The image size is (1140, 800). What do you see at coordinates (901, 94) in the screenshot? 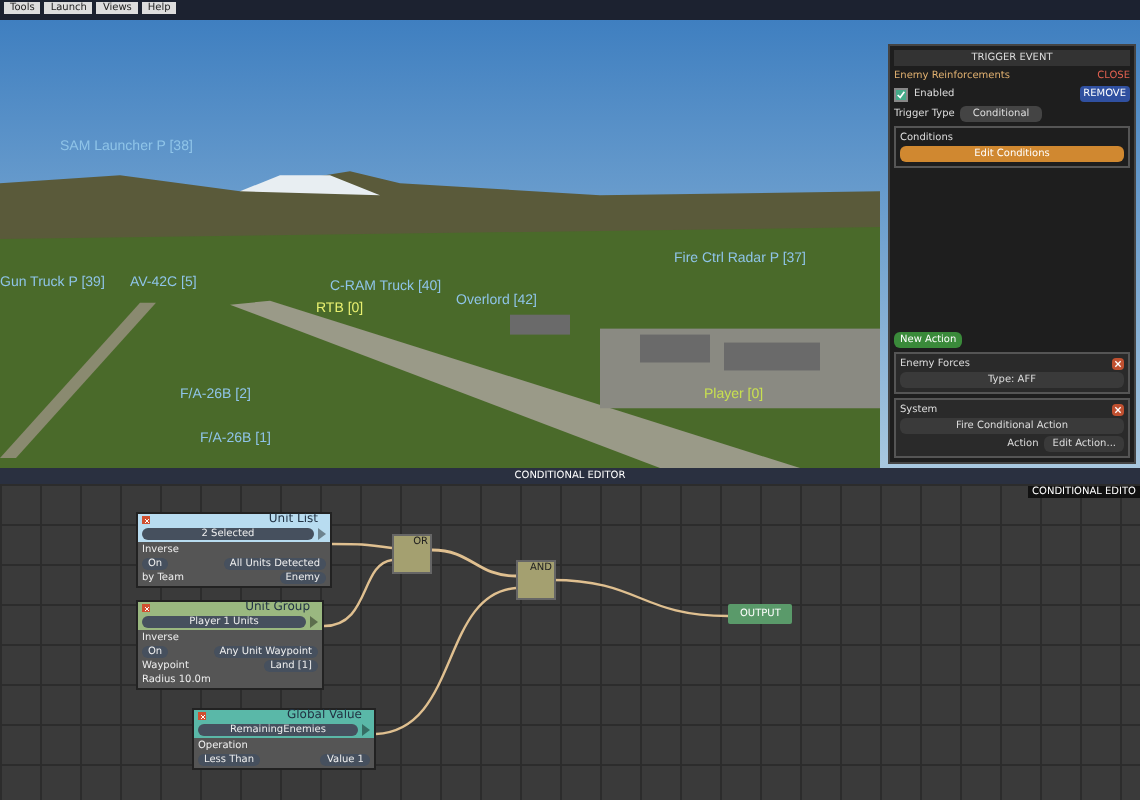
I see `enabled-checkbox` at bounding box center [901, 94].